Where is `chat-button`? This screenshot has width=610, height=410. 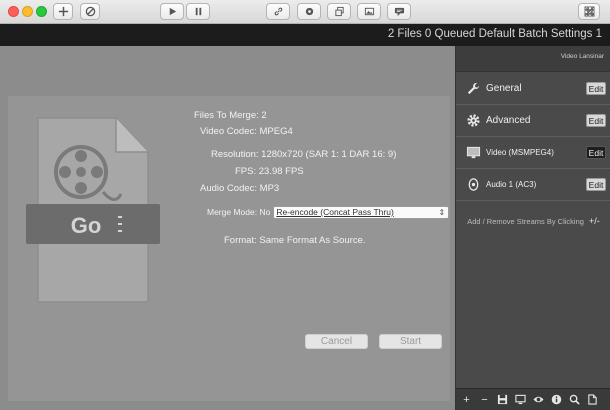
chat-button is located at coordinates (399, 11).